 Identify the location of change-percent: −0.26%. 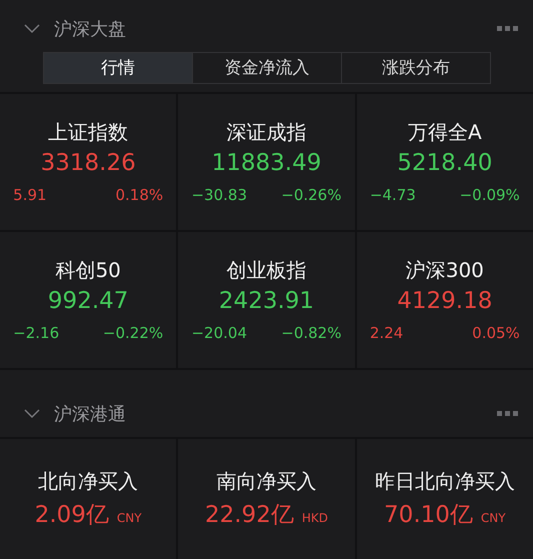
(311, 195).